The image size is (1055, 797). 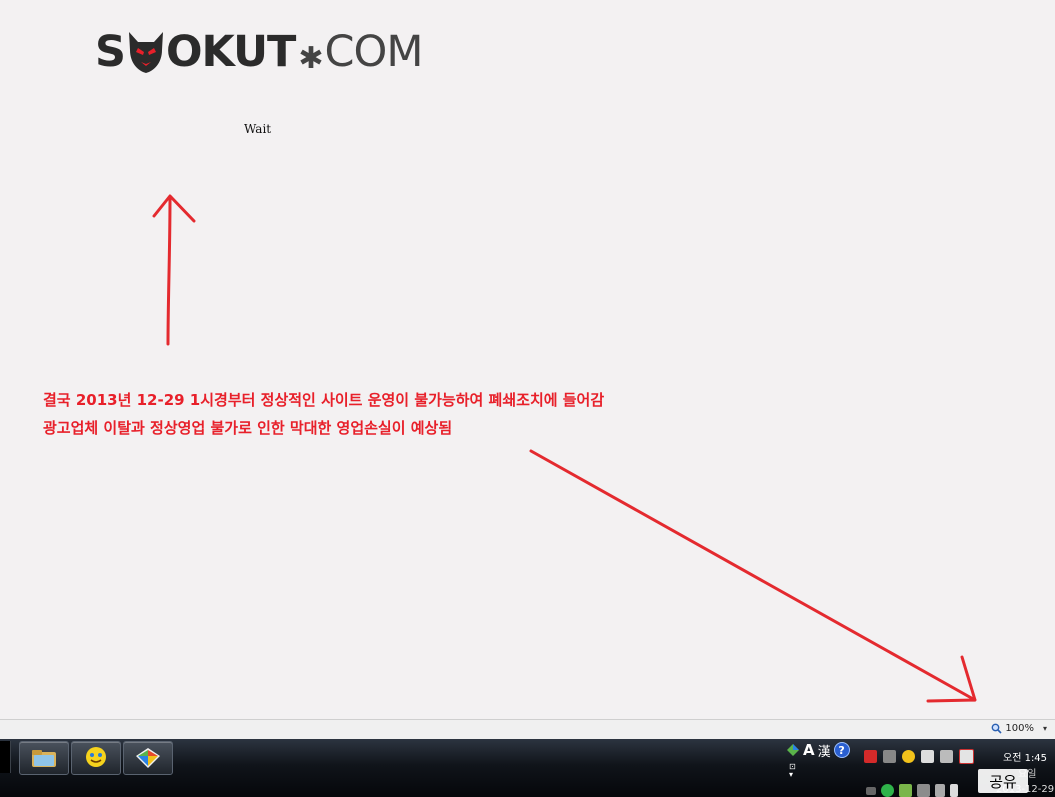 I want to click on antivirus-tray-icon, so click(x=870, y=756).